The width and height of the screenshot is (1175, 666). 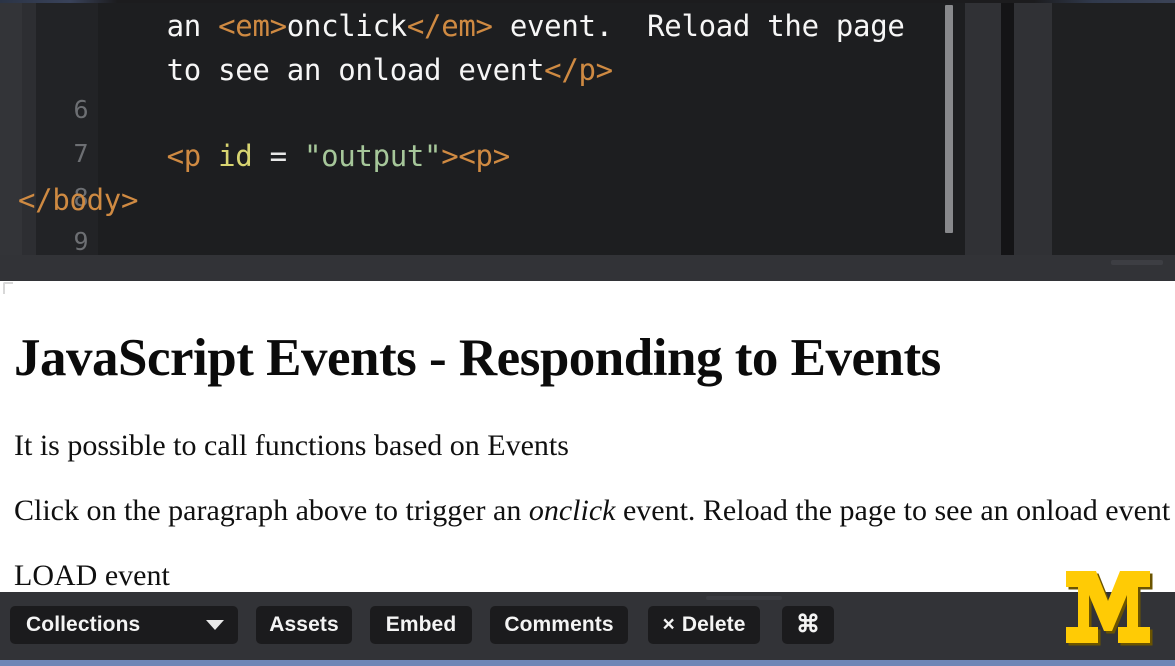 I want to click on code-token-tag: <em>, so click(x=252, y=26).